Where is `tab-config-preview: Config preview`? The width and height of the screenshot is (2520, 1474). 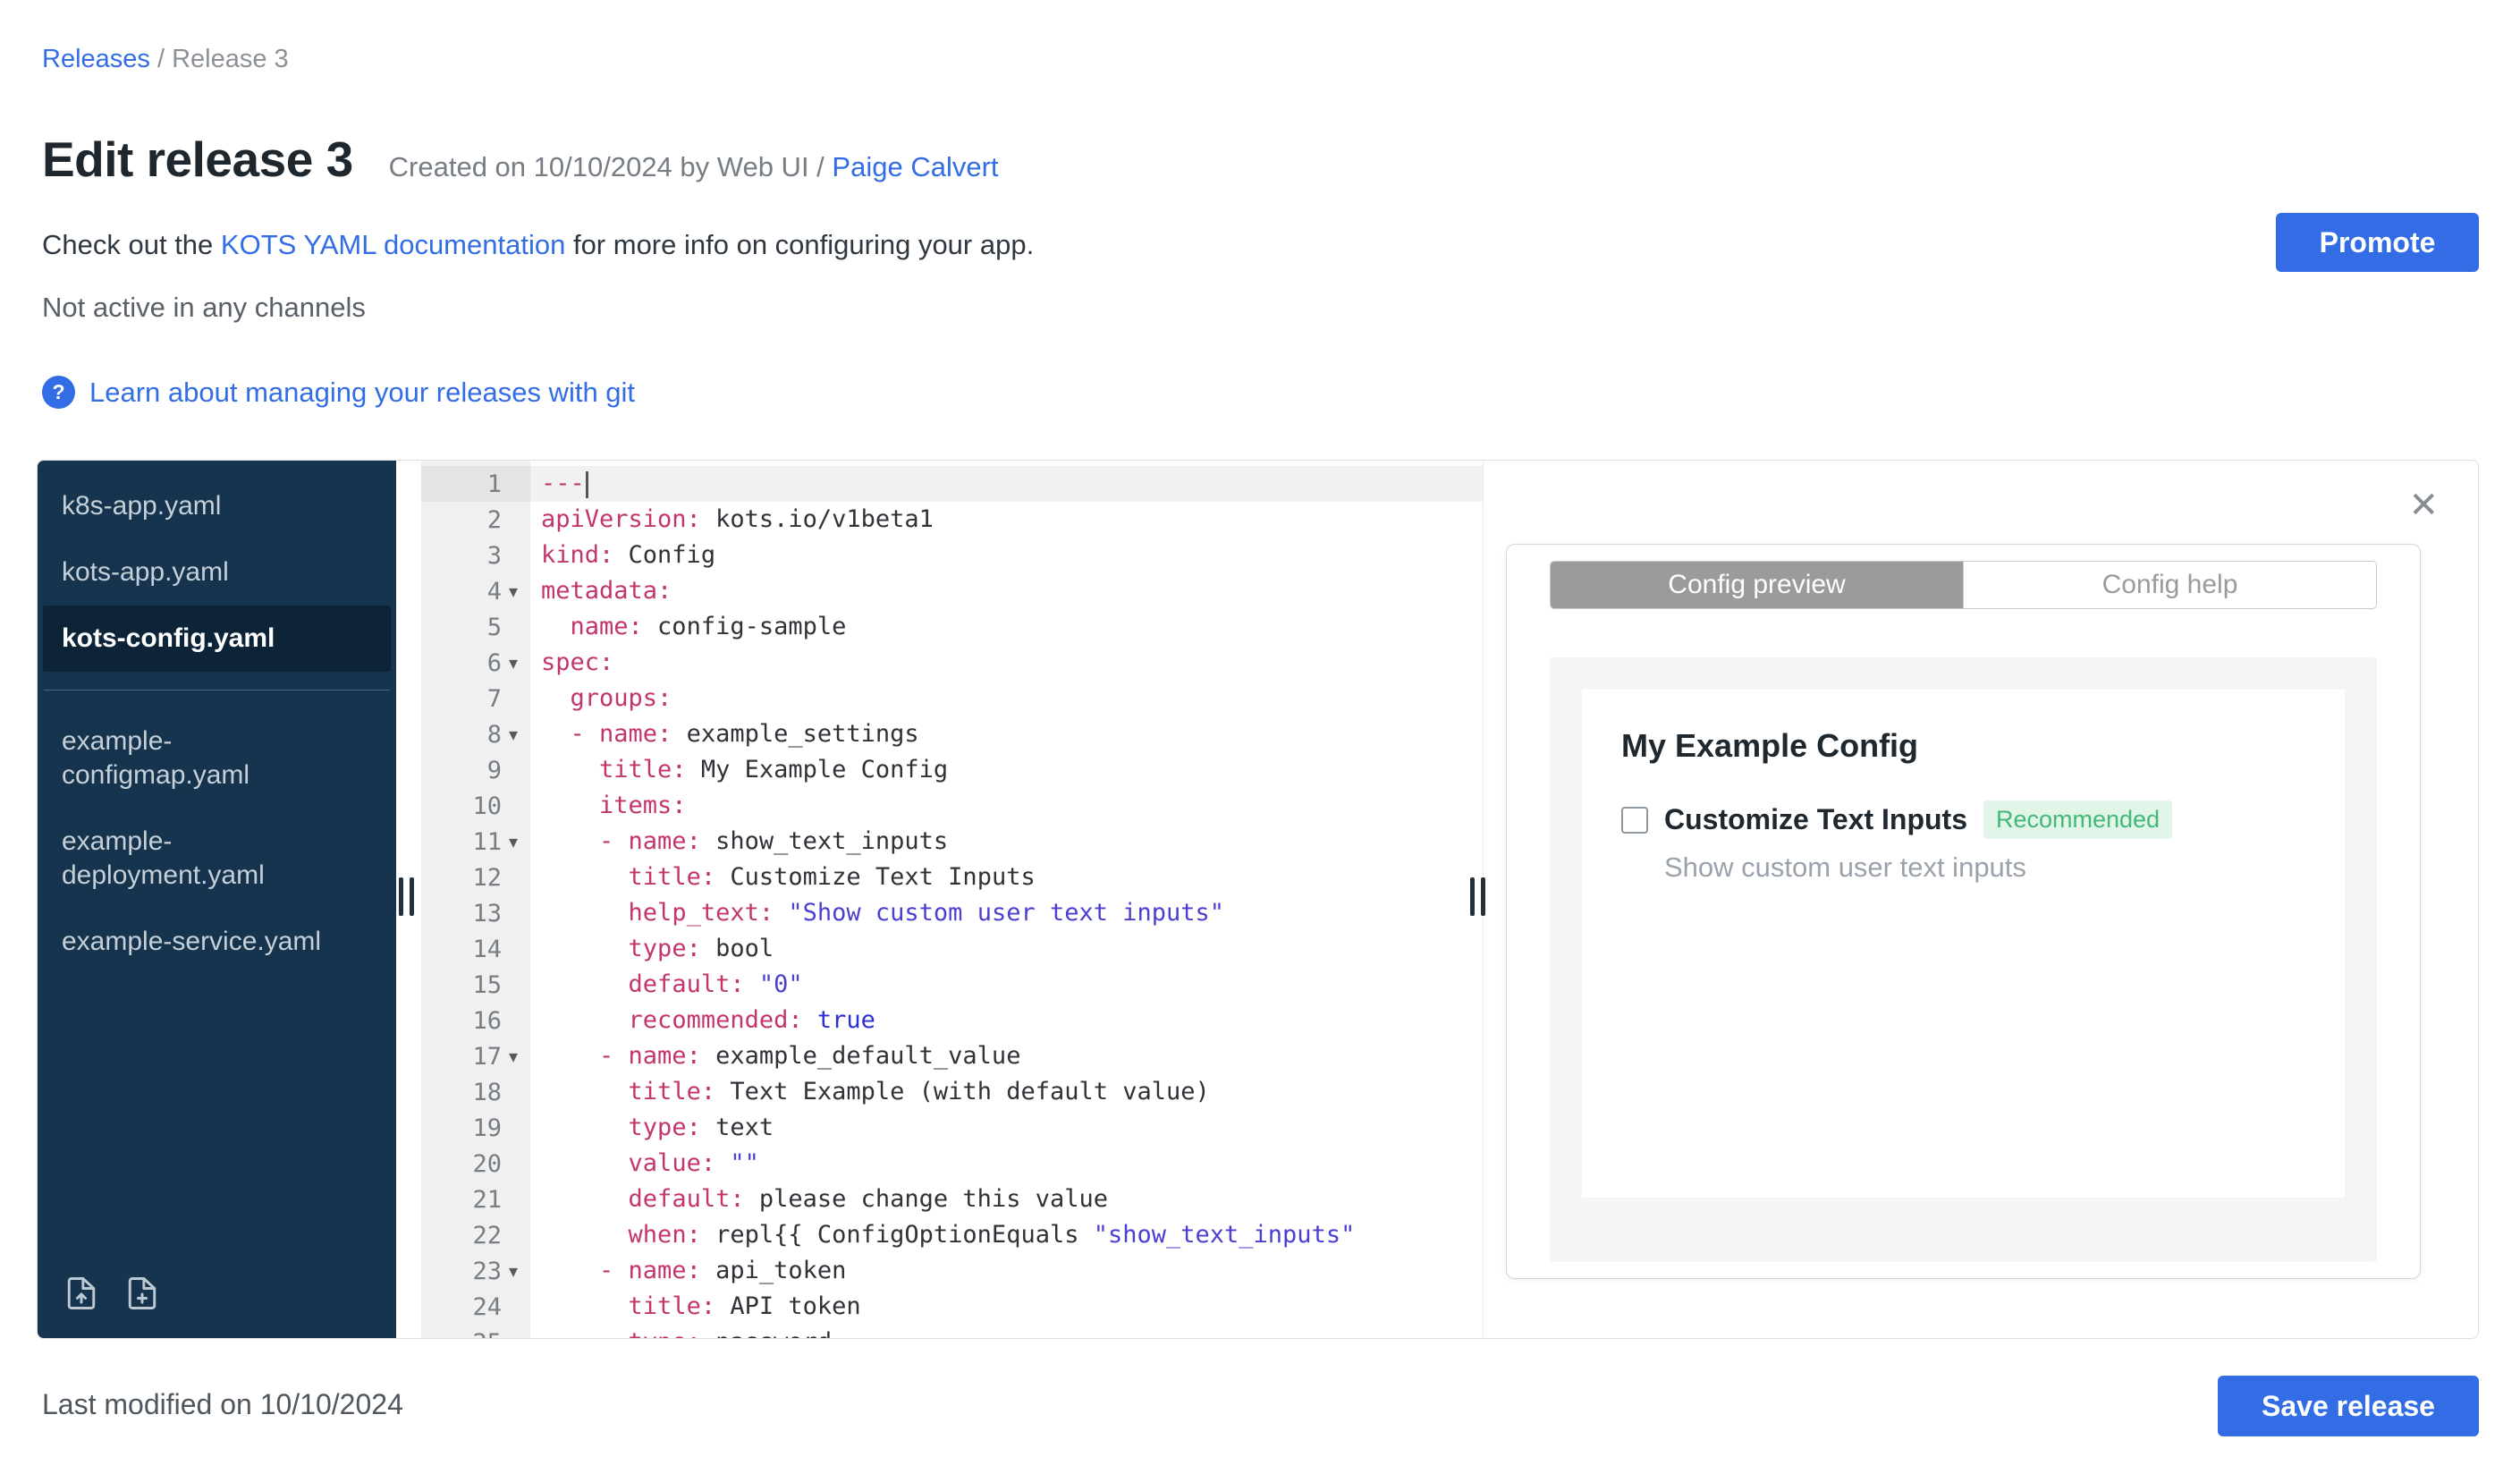
tab-config-preview: Config preview is located at coordinates (1757, 585).